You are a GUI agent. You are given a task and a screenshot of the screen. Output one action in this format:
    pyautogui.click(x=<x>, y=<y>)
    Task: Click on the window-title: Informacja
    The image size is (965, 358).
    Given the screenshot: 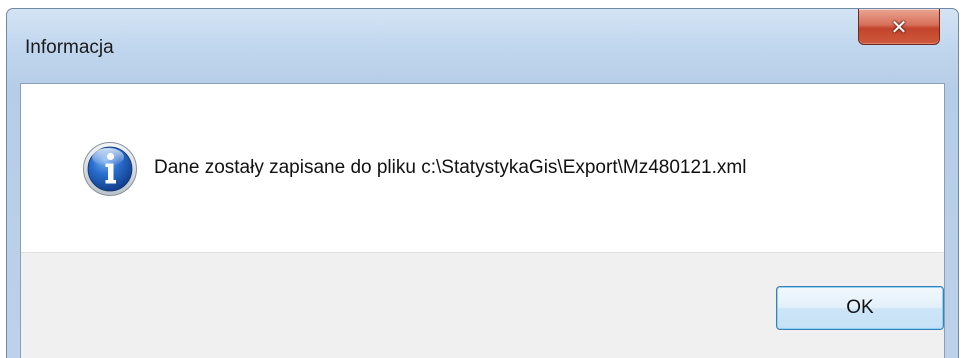 What is the action you would take?
    pyautogui.click(x=69, y=47)
    